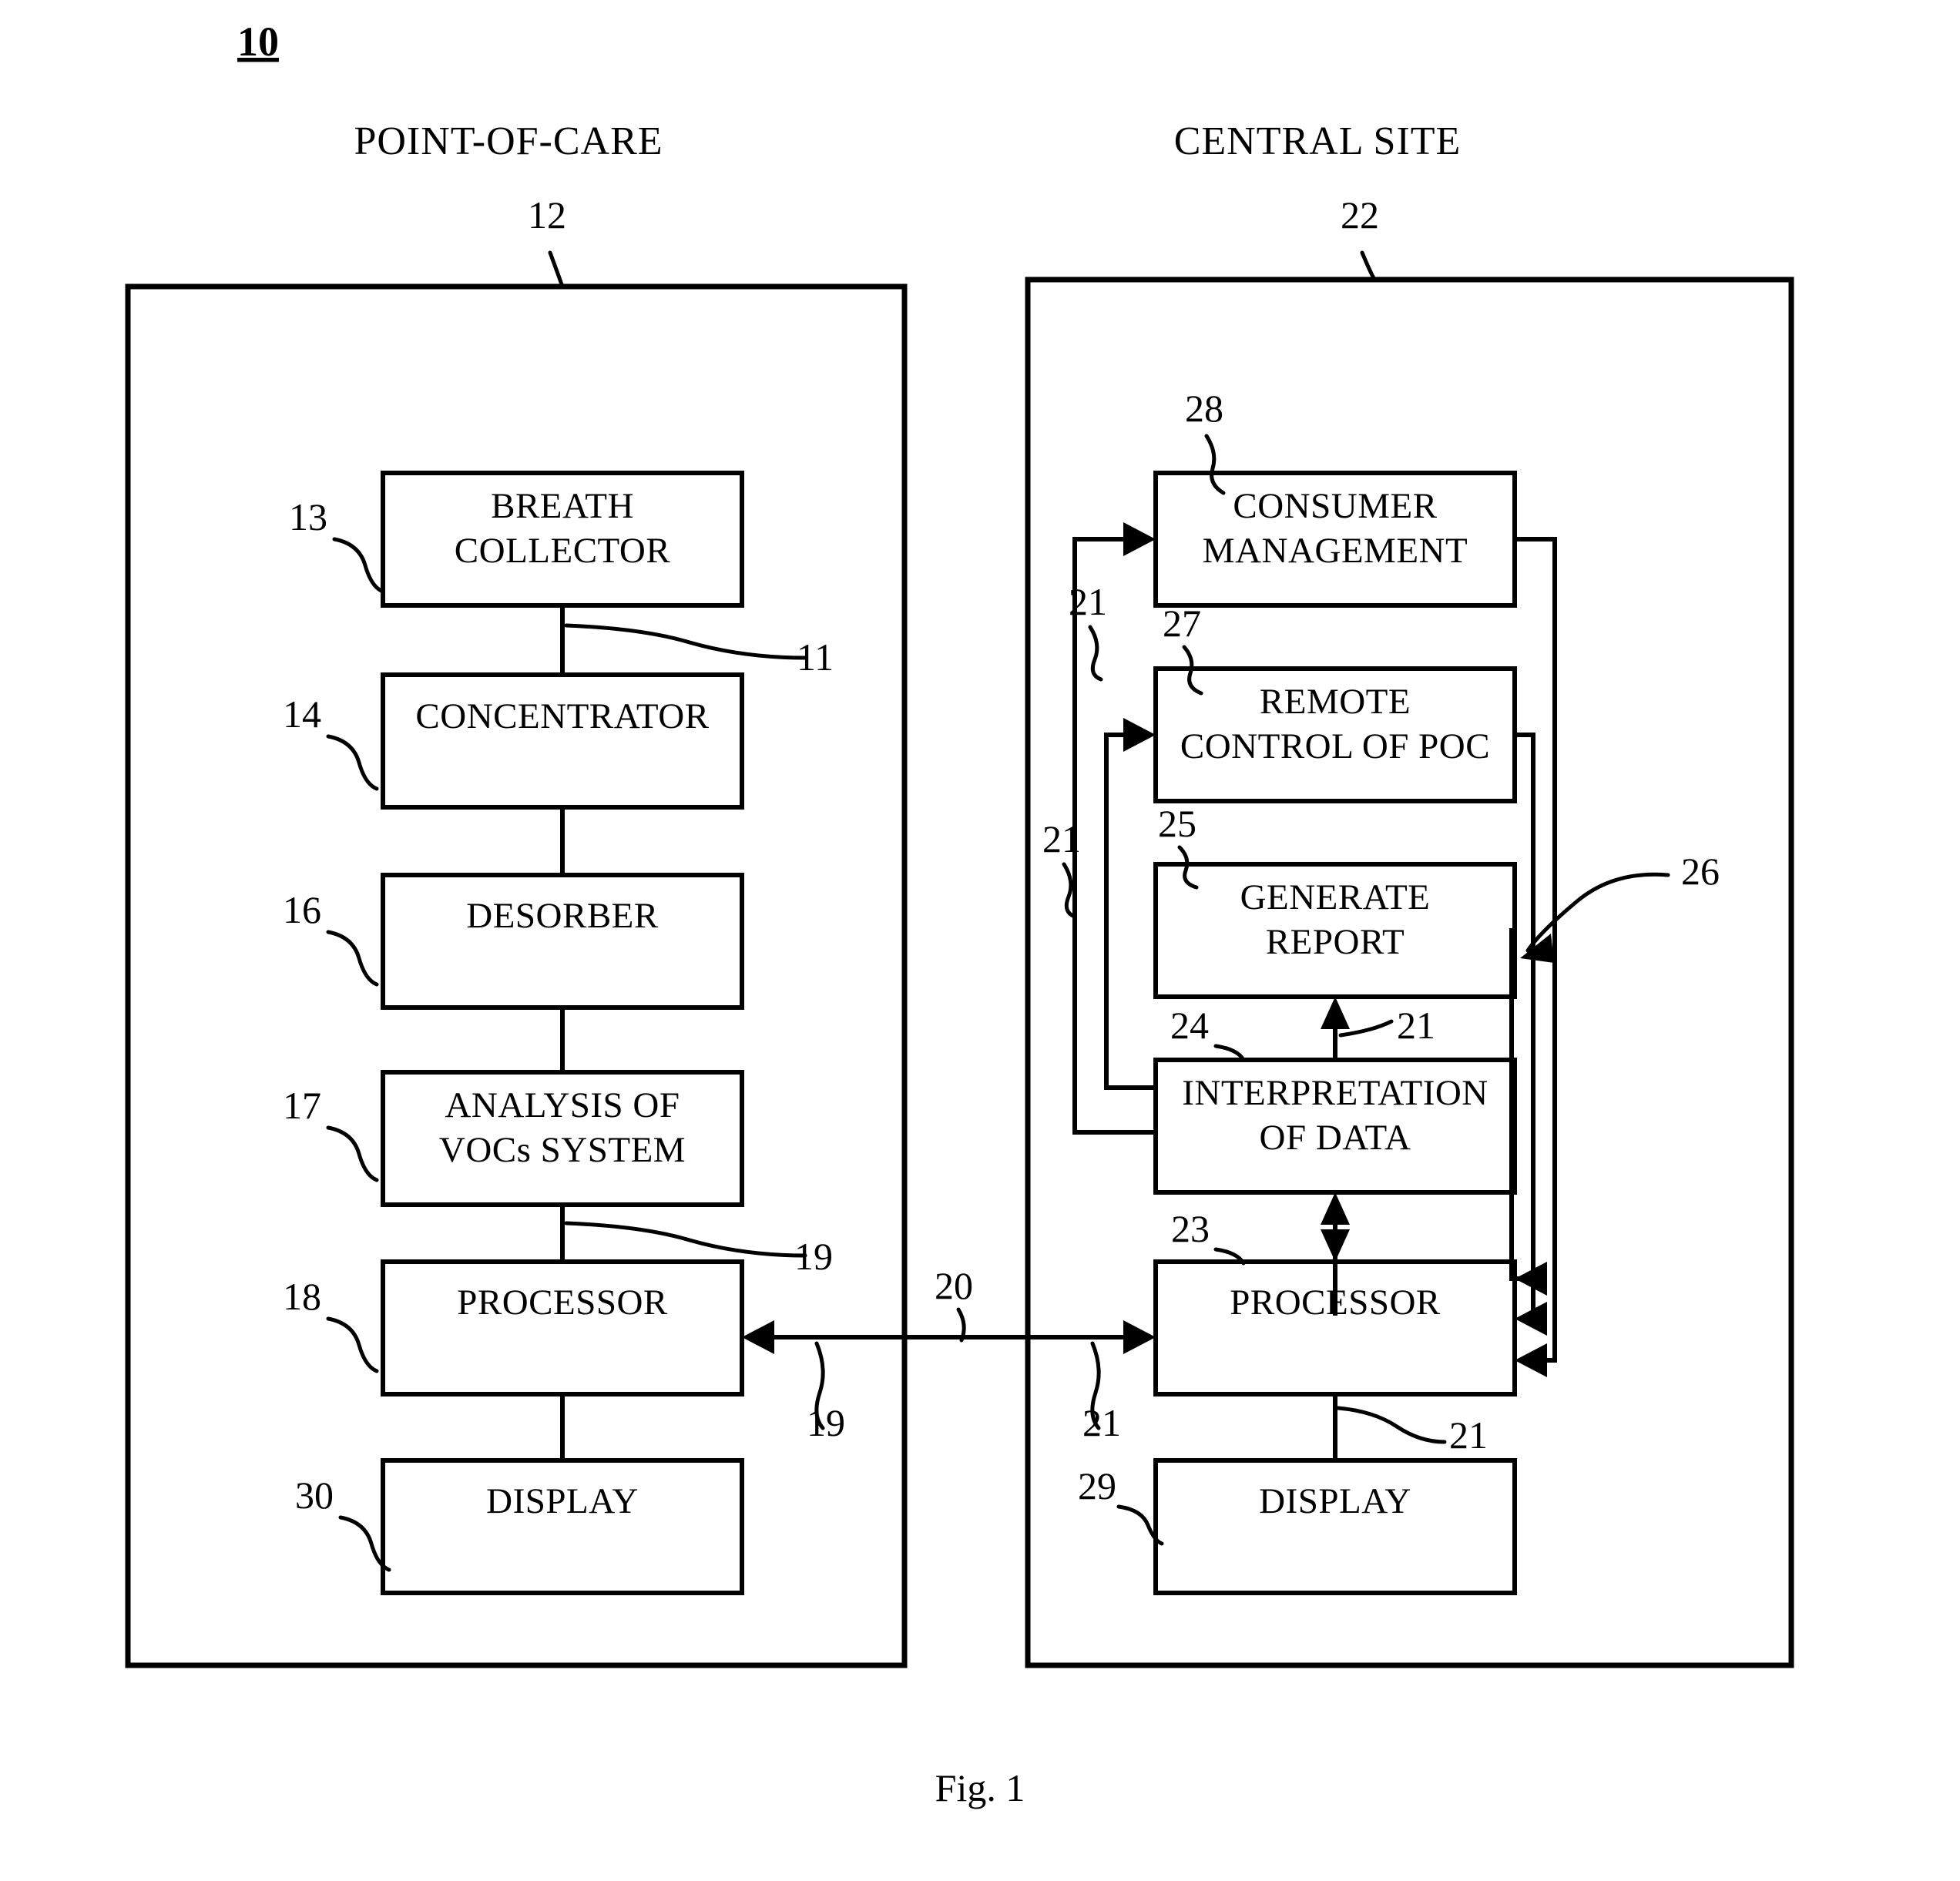 The height and width of the screenshot is (1881, 1960). What do you see at coordinates (1335, 702) in the screenshot?
I see `box-remote-control-line1: REMOTE` at bounding box center [1335, 702].